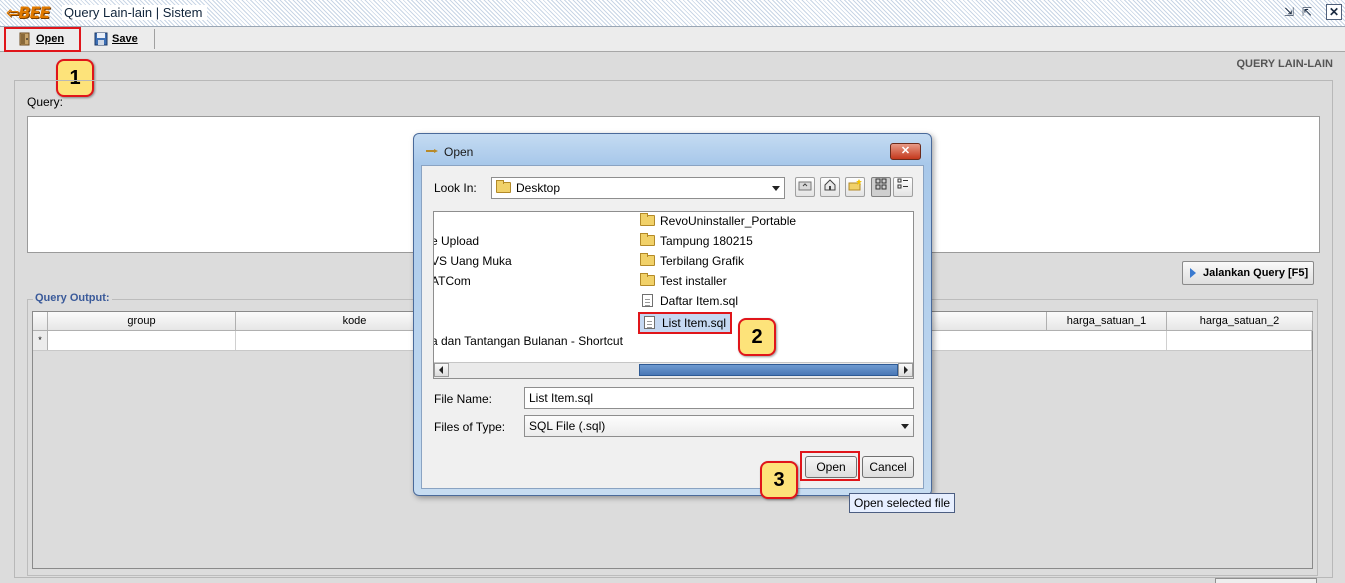 This screenshot has height=583, width=1345. Describe the element at coordinates (125, 39) in the screenshot. I see `save-button-label: Save` at that location.